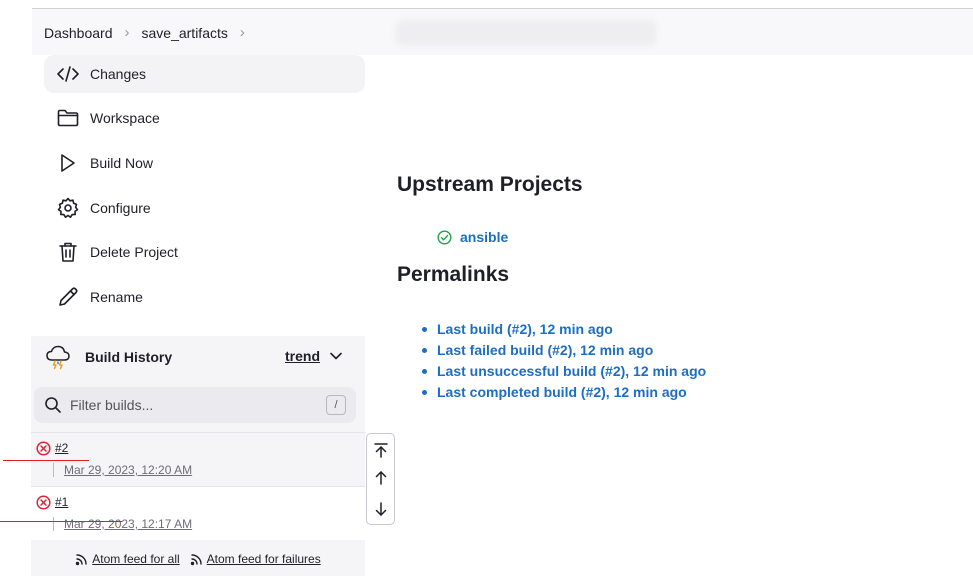 Image resolution: width=973 pixels, height=576 pixels. Describe the element at coordinates (336, 356) in the screenshot. I see `chevron-down-icon` at that location.